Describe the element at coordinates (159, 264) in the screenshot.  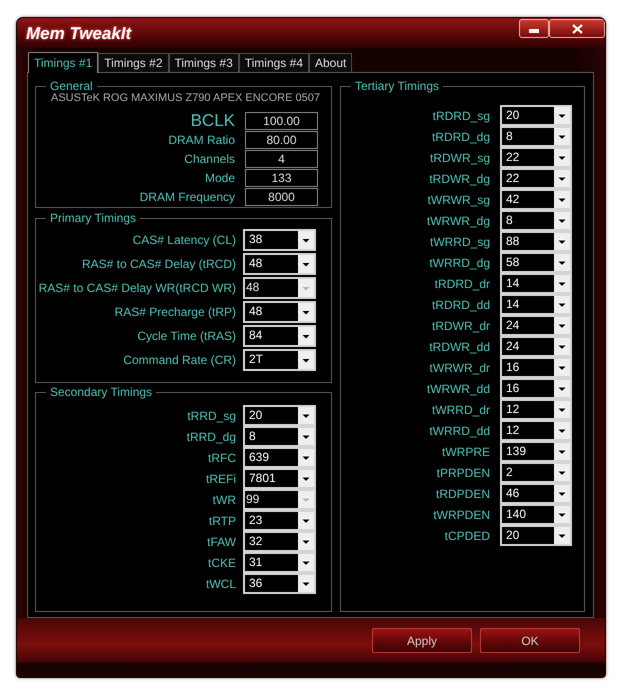
I see `timing-label: RAS# to CAS# Delay (tRCD)` at that location.